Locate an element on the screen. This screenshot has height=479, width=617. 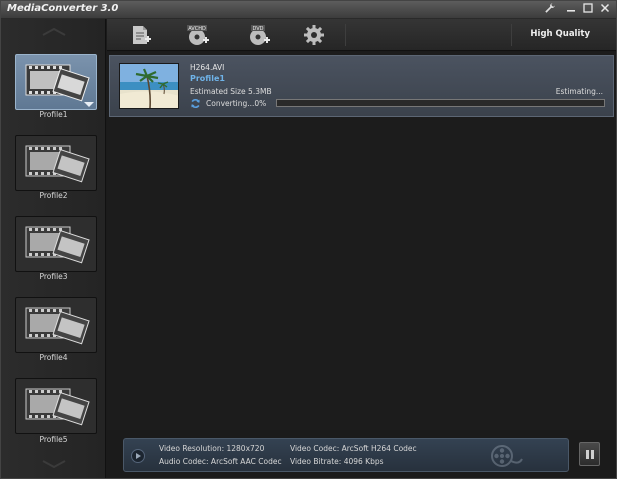
add-dvd-icon: DVD is located at coordinates (260, 35).